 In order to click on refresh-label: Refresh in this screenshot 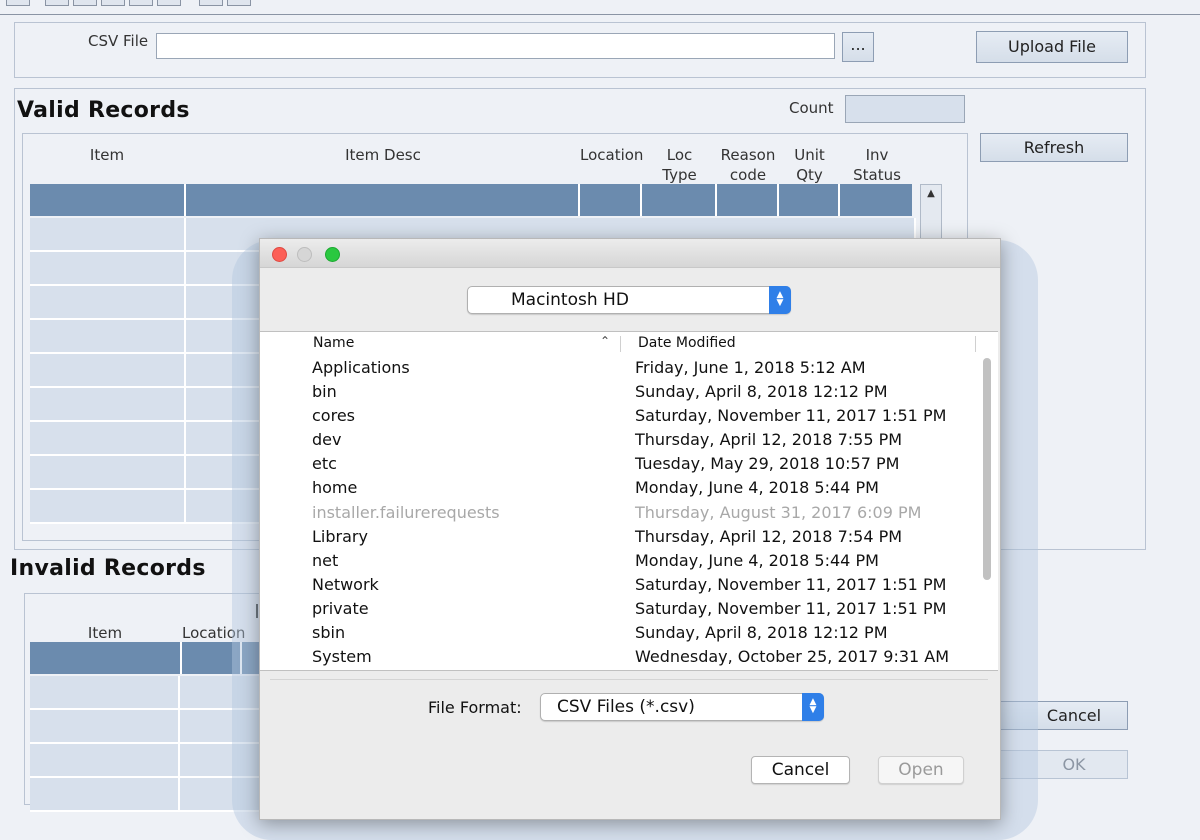, I will do `click(1054, 147)`.